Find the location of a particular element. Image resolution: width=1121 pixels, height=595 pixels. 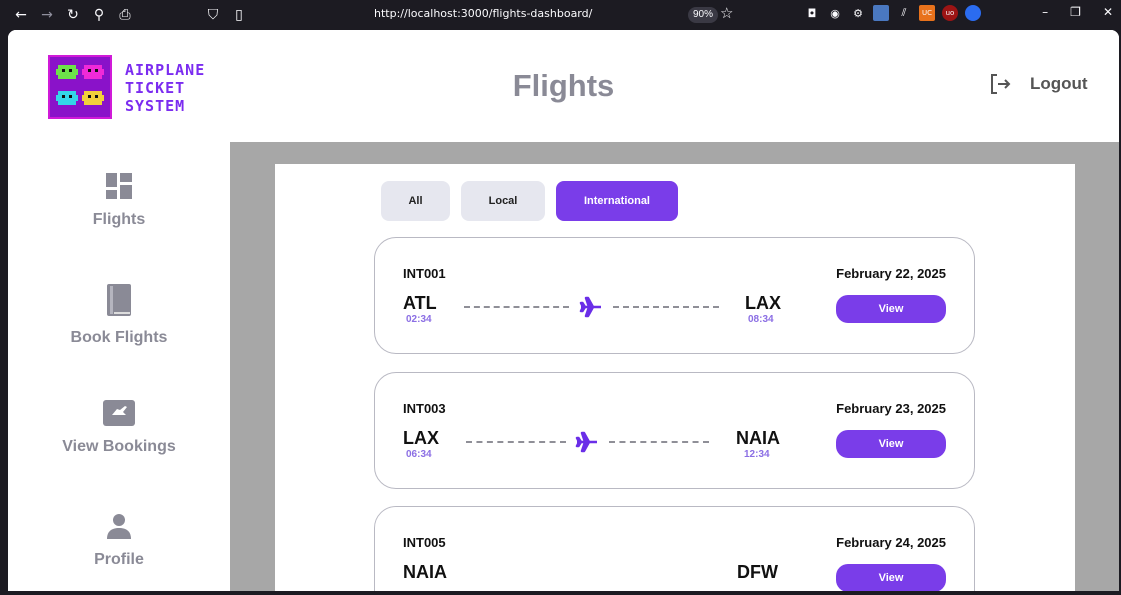

page-title: Flights is located at coordinates (563, 85).